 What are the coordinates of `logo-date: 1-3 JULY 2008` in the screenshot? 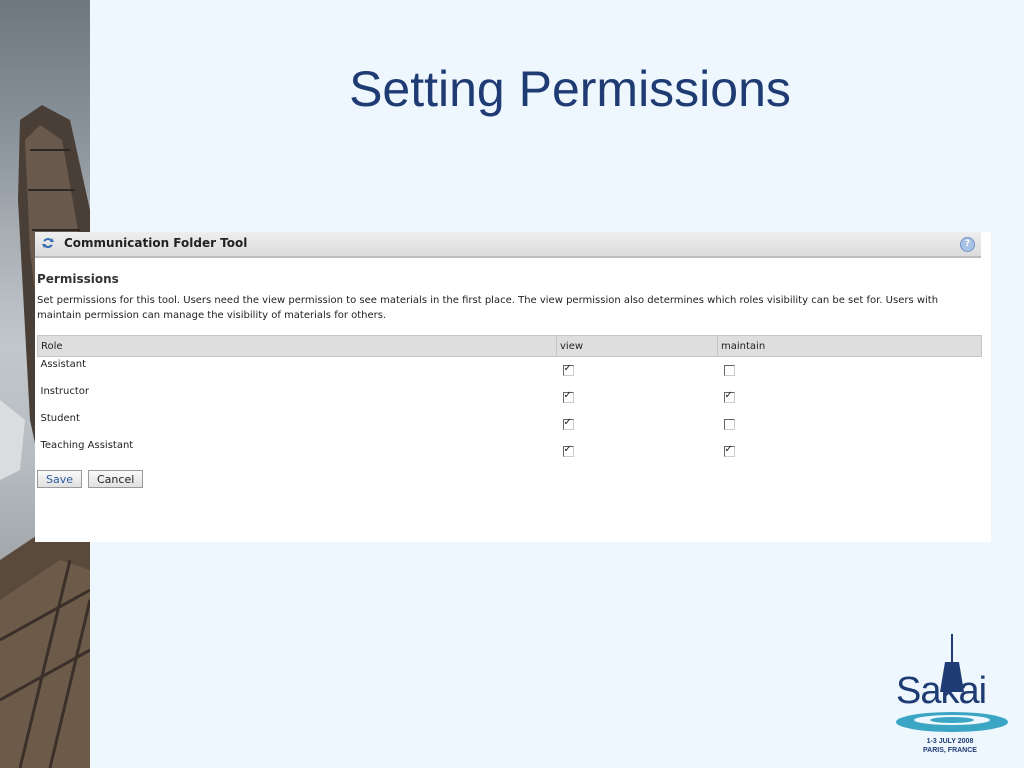 It's located at (950, 741).